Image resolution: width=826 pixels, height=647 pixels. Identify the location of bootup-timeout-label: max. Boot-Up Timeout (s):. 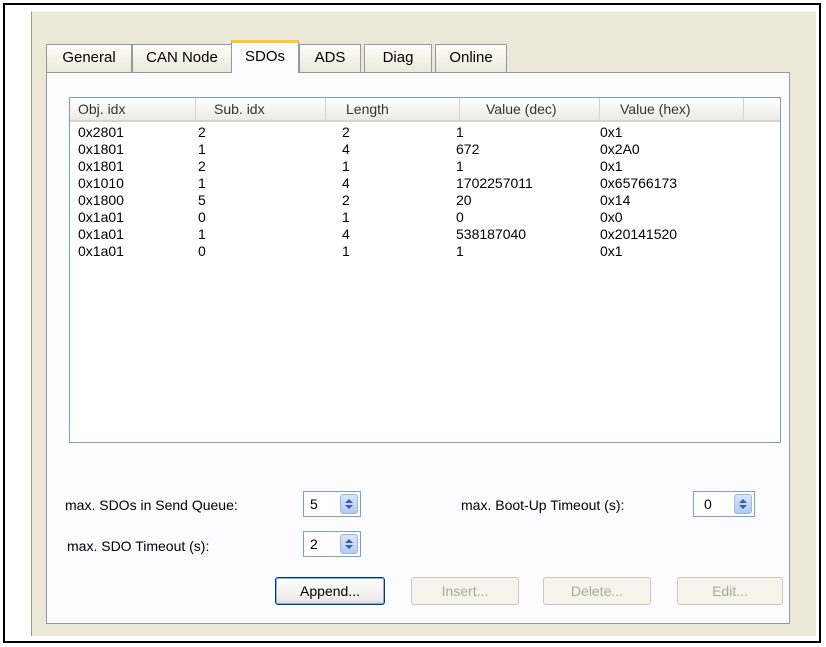
(543, 505).